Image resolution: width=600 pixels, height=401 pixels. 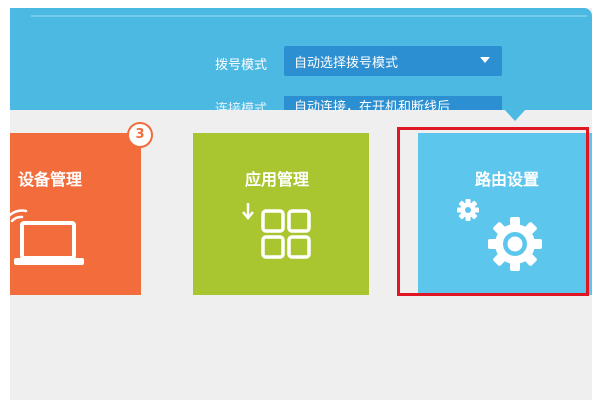 I want to click on device-management-title: 设备管理, so click(x=50, y=179).